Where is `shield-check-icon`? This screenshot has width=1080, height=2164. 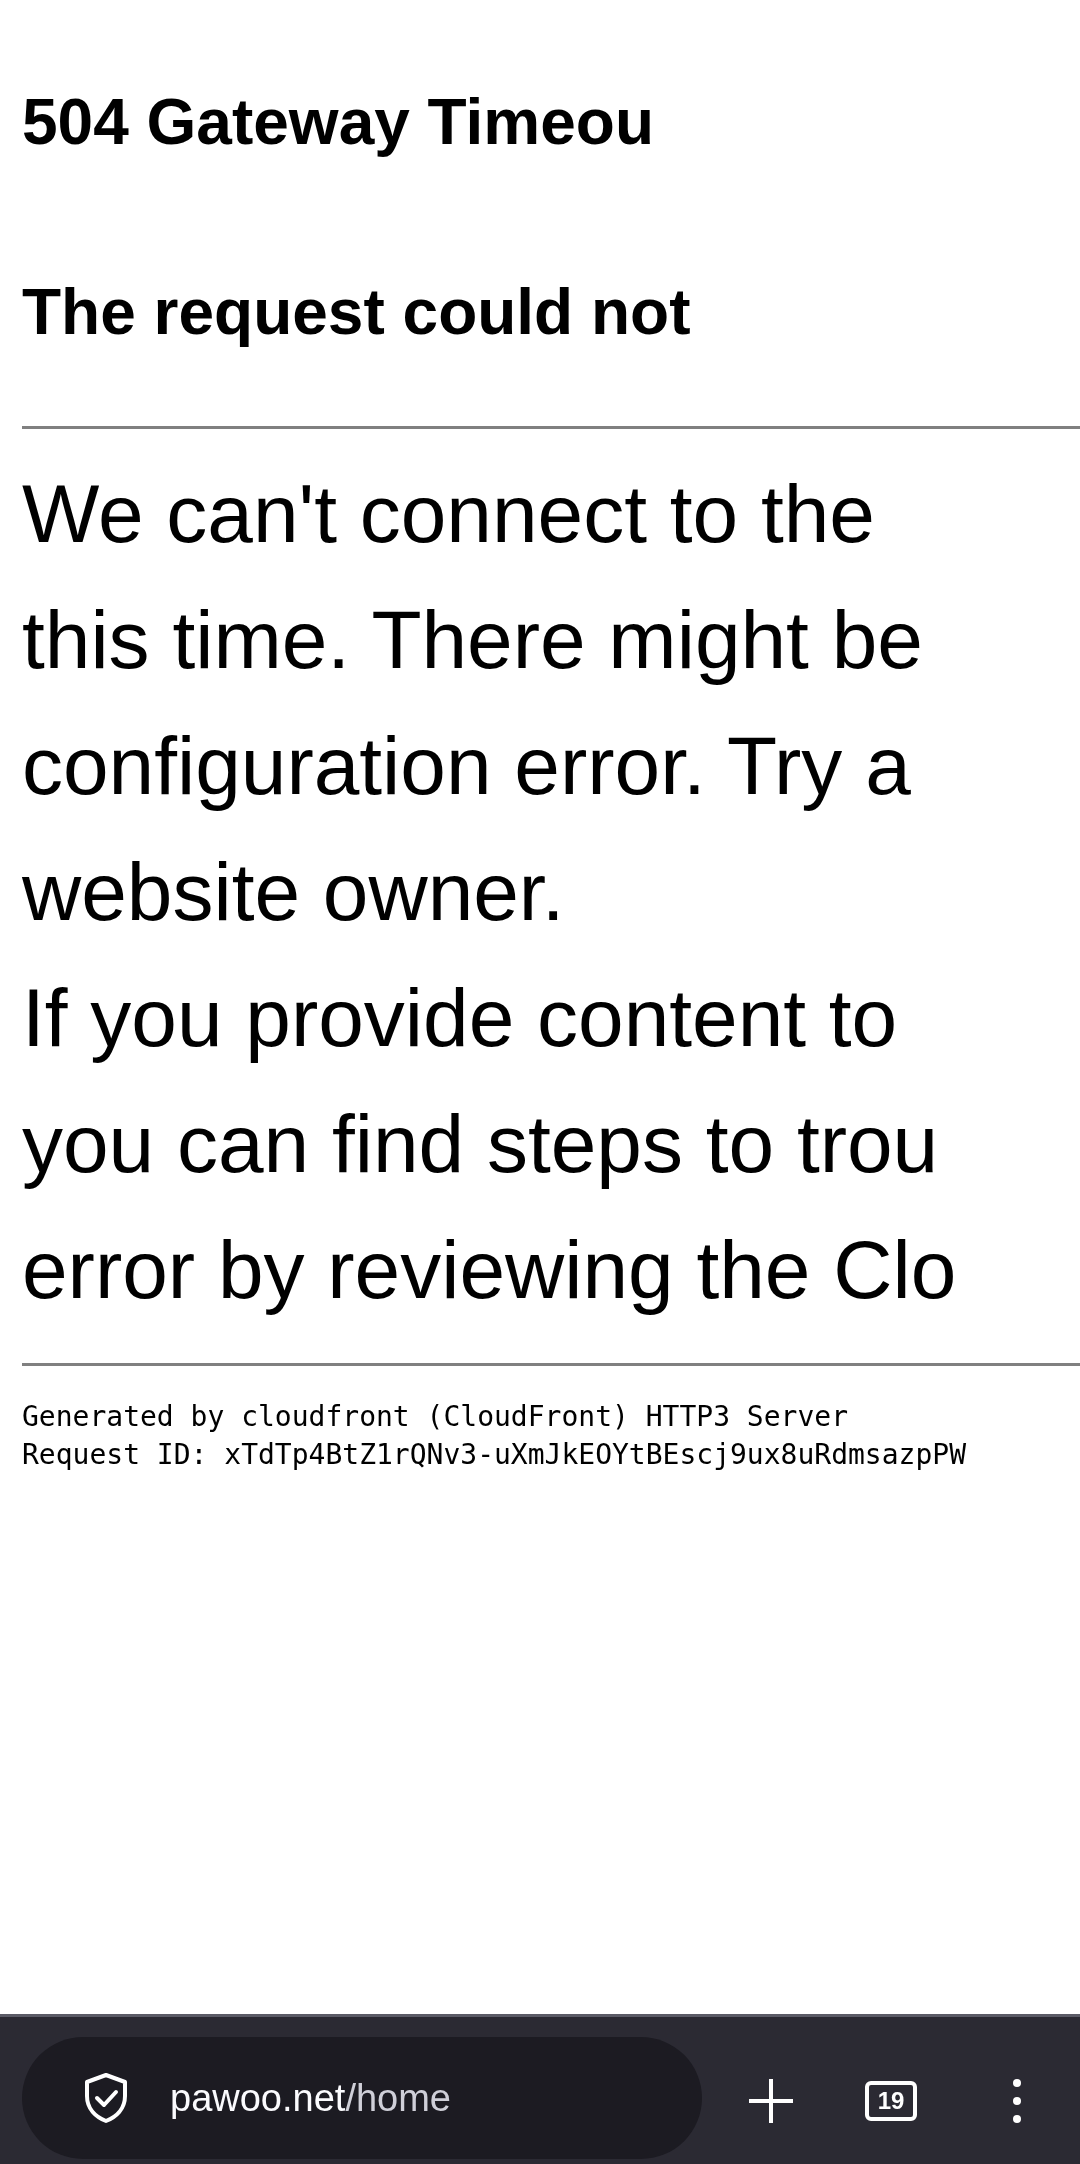 shield-check-icon is located at coordinates (106, 2098).